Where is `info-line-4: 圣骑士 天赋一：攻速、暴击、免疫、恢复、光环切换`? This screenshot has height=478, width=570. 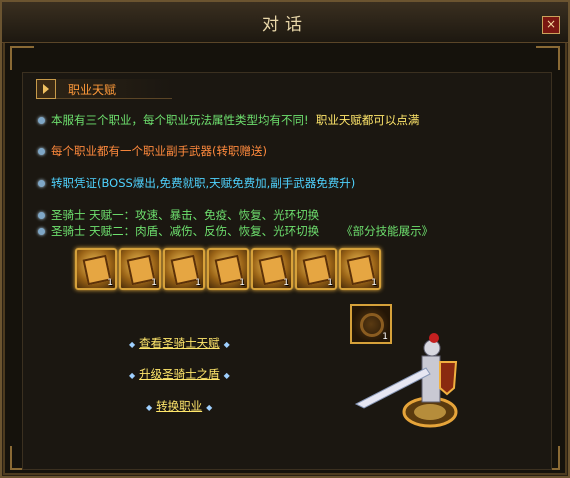
info-line-4: 圣骑士 天赋一：攻速、暴击、免疫、恢复、光环切换 is located at coordinates (178, 215).